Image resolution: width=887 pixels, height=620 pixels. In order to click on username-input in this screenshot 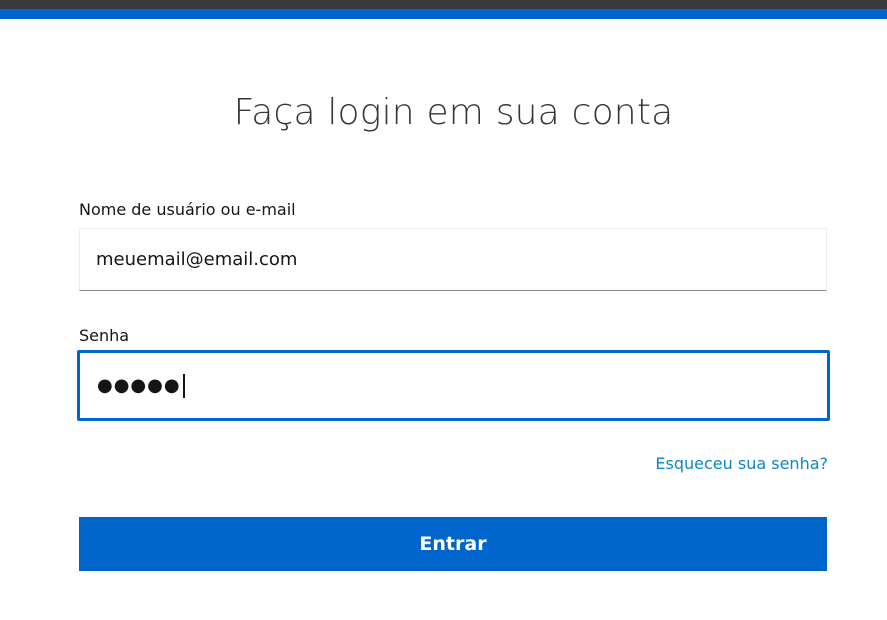, I will do `click(453, 259)`.